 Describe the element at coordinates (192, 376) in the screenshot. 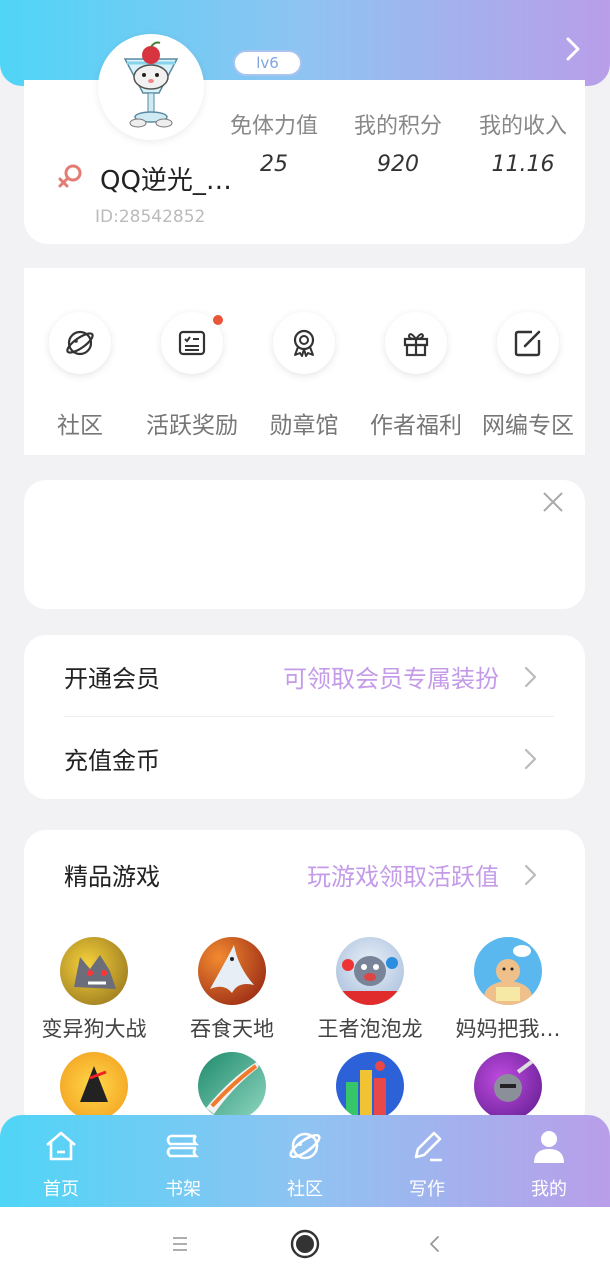

I see `feature-active-rewards: 活跃奖励` at that location.